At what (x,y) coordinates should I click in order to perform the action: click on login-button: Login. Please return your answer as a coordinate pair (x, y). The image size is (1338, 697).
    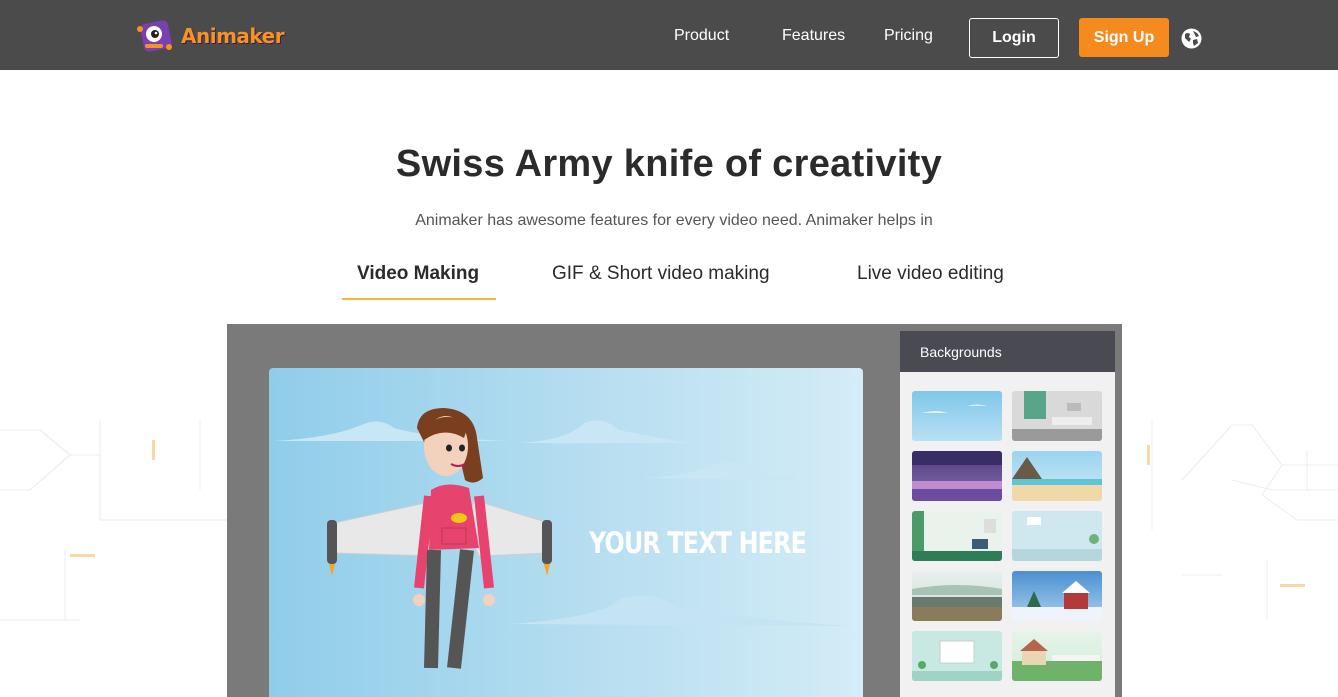
    Looking at the image, I should click on (1014, 38).